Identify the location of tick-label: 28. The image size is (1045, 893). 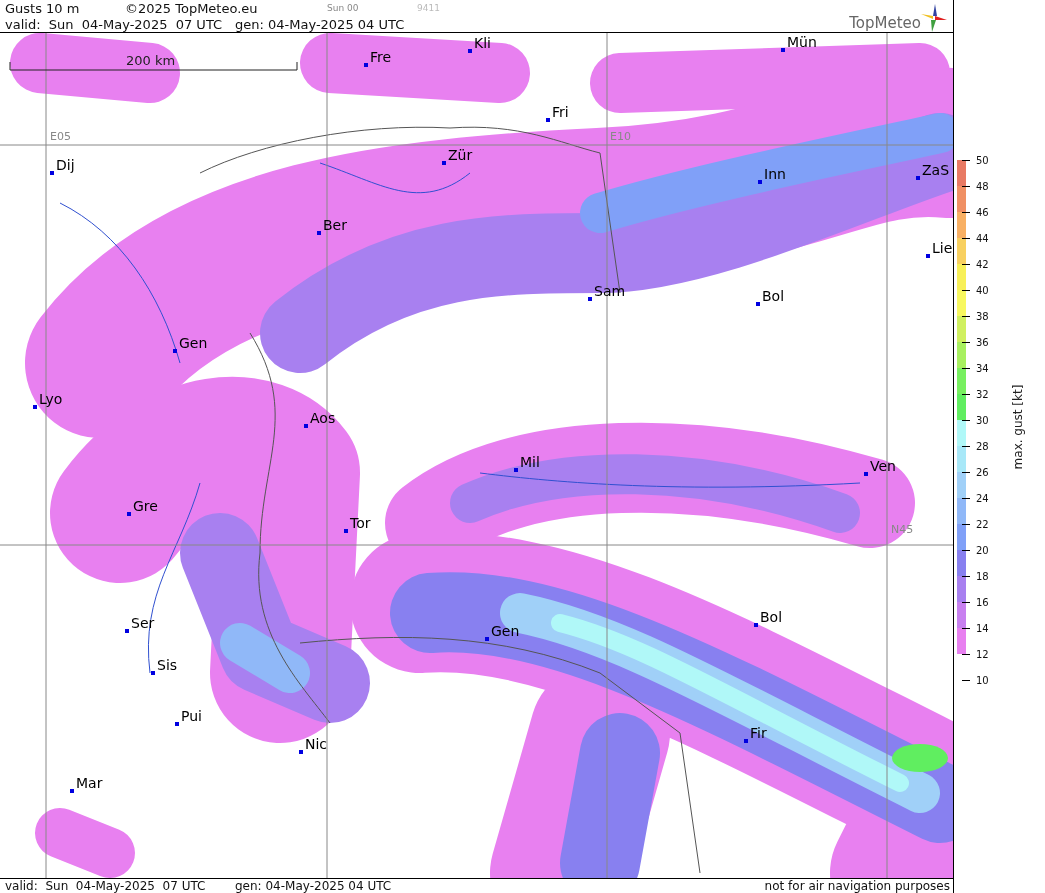
(982, 446).